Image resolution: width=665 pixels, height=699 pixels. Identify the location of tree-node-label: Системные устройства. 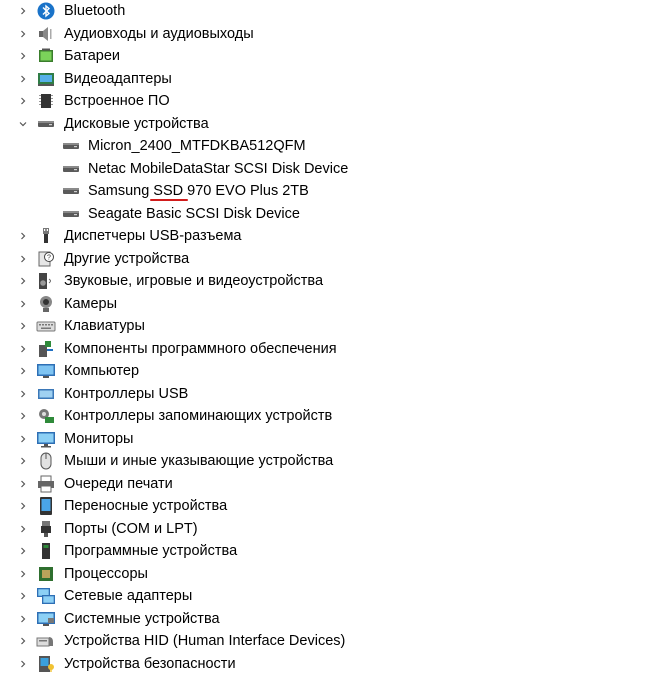
(142, 618).